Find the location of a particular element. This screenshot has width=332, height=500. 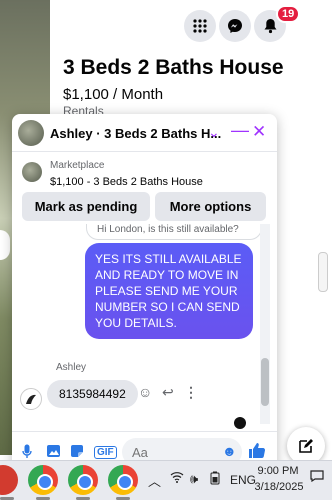

messenger-button is located at coordinates (235, 26).